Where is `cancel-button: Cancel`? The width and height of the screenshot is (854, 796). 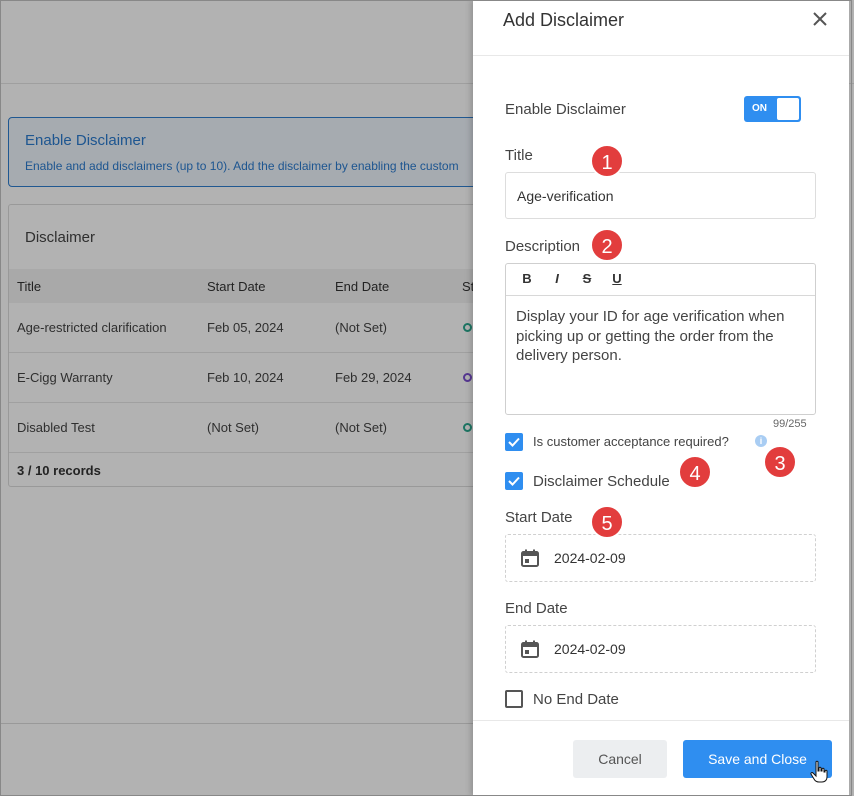
cancel-button: Cancel is located at coordinates (620, 759).